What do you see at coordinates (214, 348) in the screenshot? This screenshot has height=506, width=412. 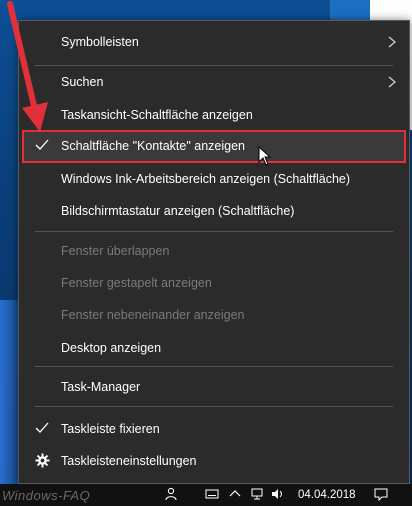 I see `menu-item-desktop-anzeigen: Desktop anzeigen` at bounding box center [214, 348].